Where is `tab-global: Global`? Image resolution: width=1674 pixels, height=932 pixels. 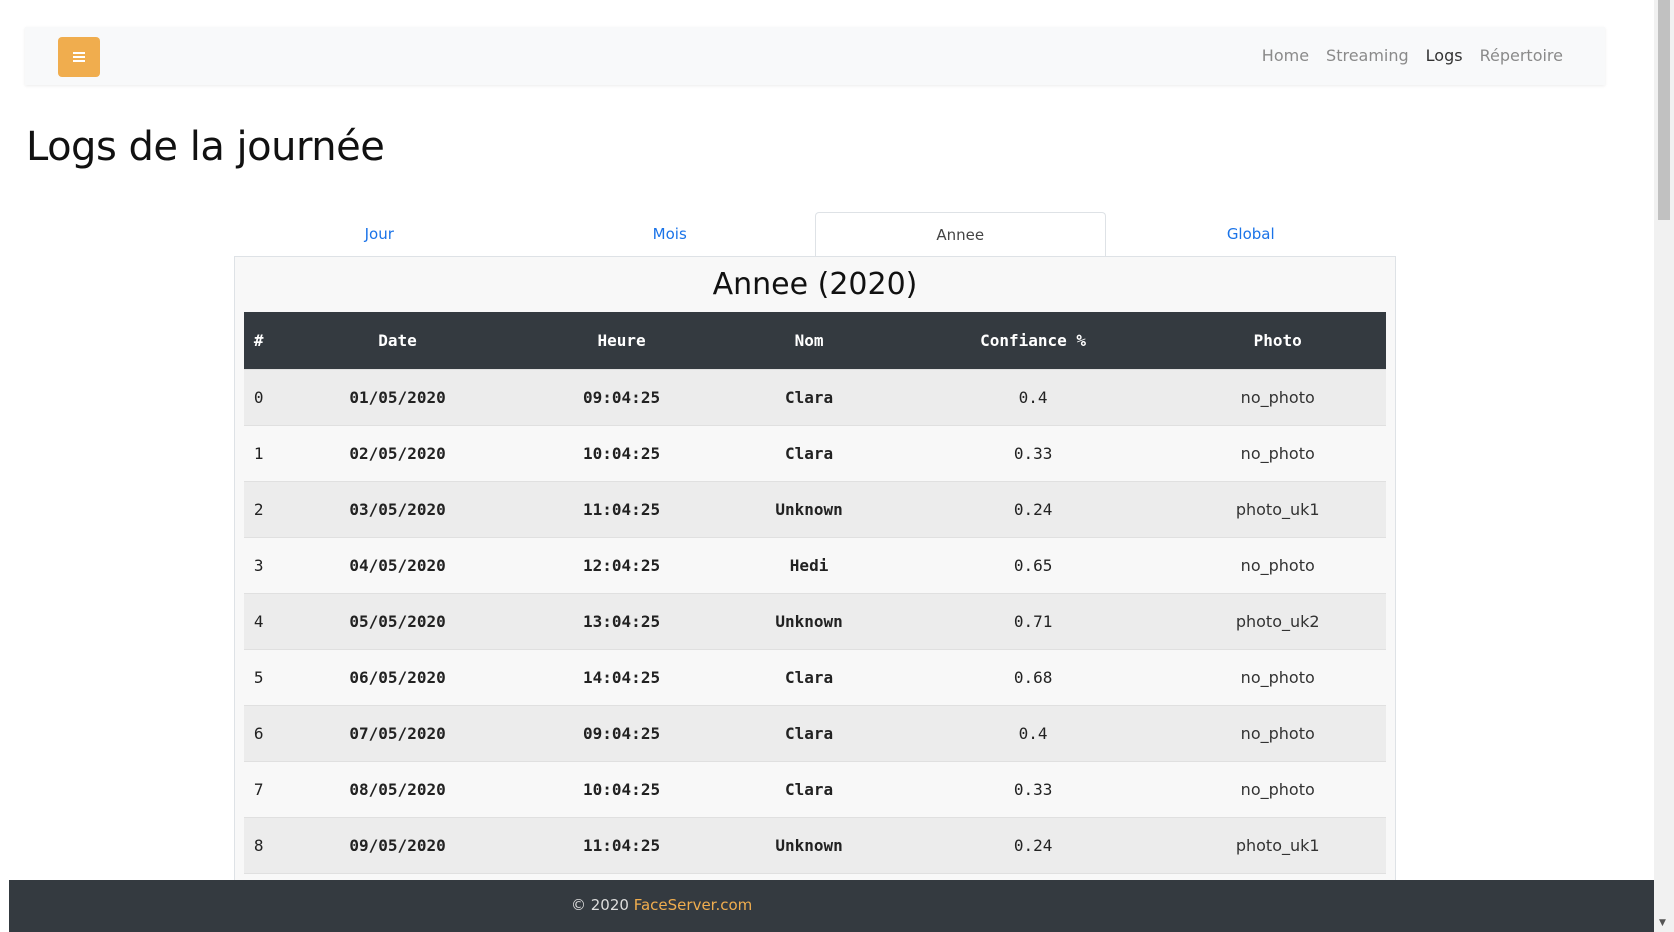
tab-global: Global is located at coordinates (1251, 234).